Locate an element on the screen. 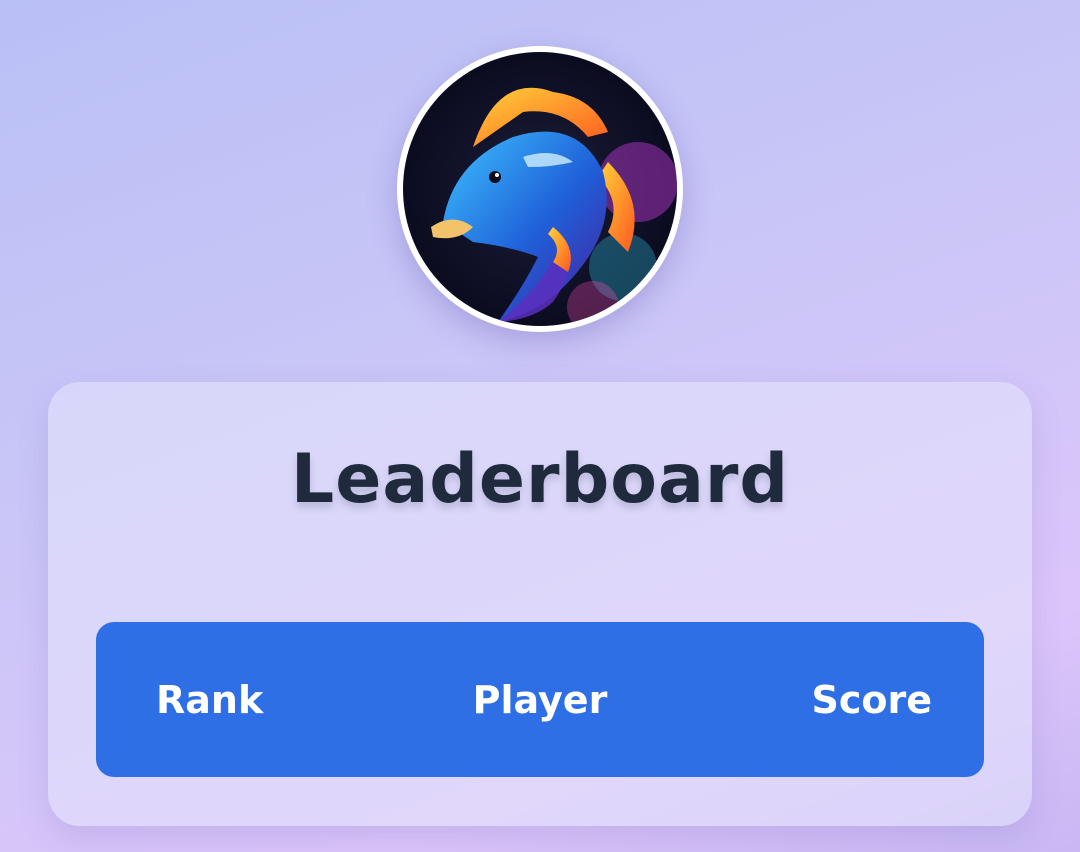 Image resolution: width=1080 pixels, height=852 pixels. avatar is located at coordinates (540, 189).